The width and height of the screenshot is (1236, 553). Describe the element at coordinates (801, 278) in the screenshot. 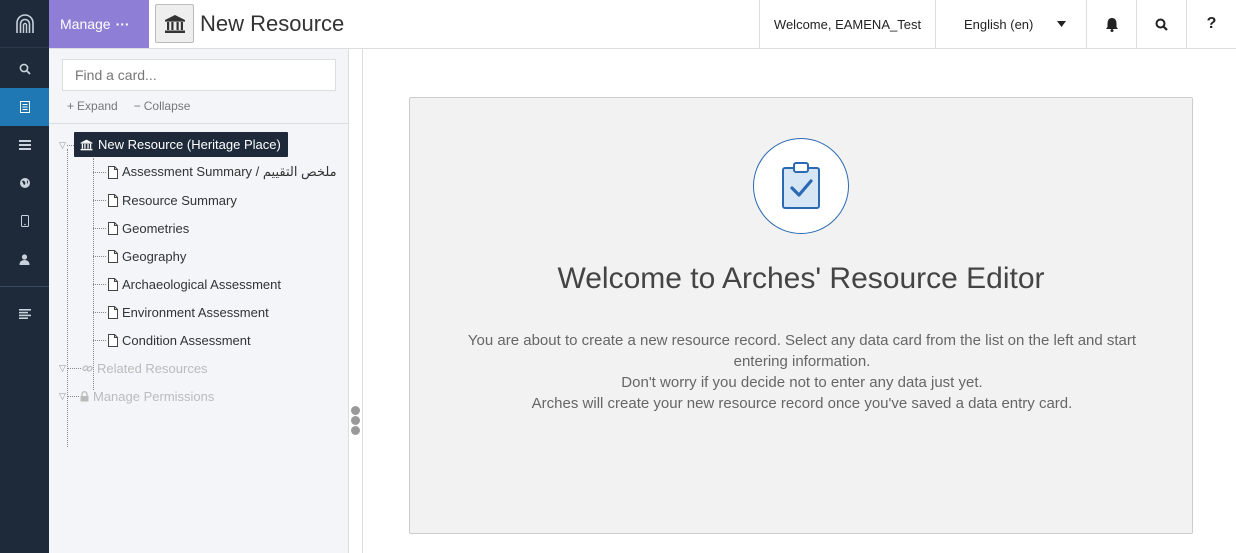

I see `welcome-title: Welcome to Arches' Resource Editor` at that location.